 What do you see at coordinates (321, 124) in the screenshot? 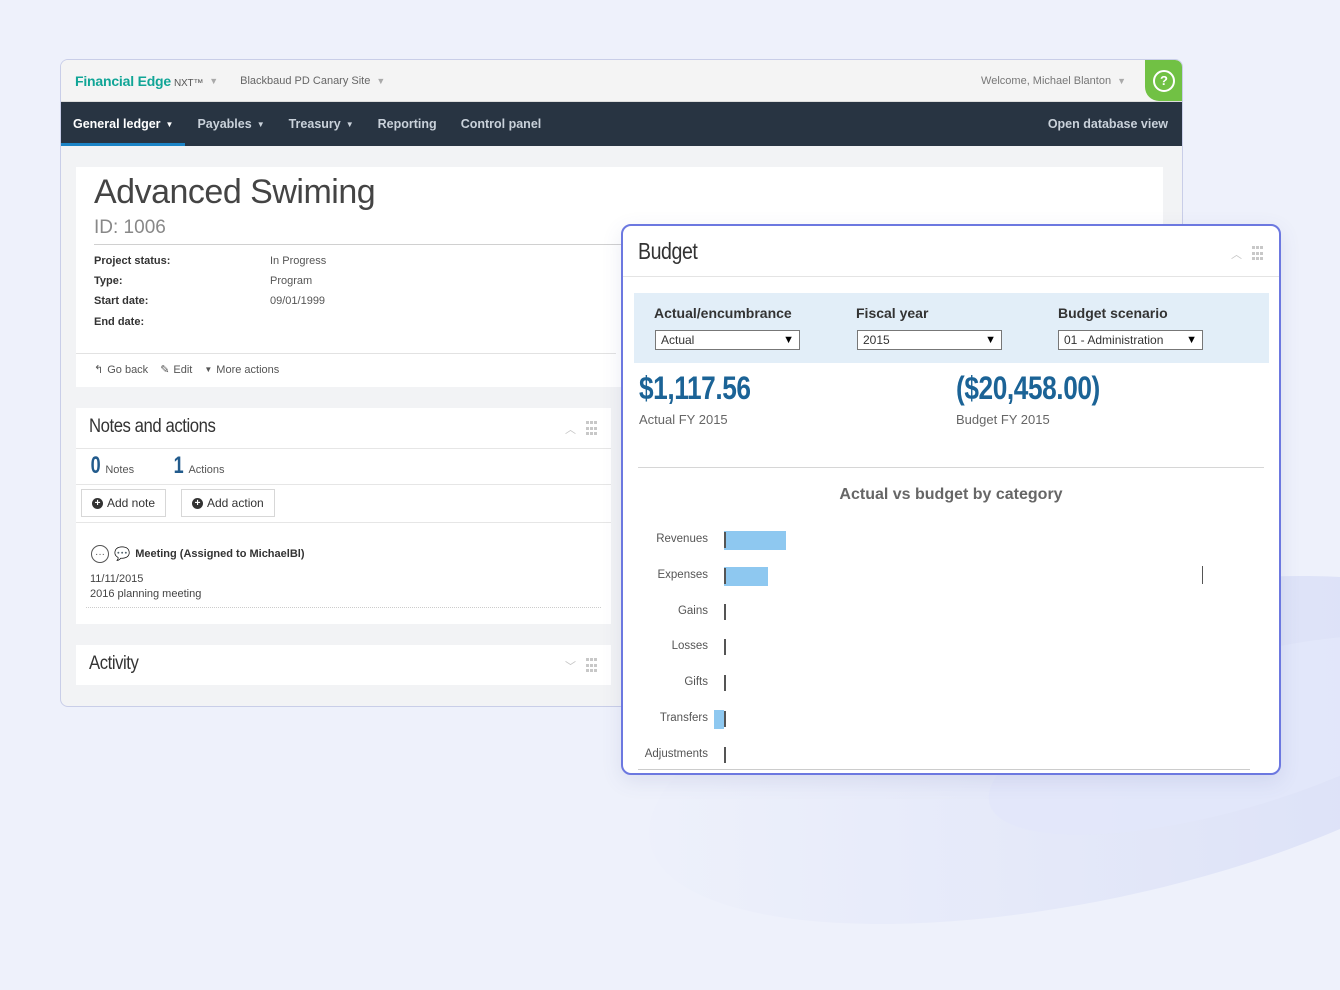
I see `nav-treasury: Treasury ▼` at bounding box center [321, 124].